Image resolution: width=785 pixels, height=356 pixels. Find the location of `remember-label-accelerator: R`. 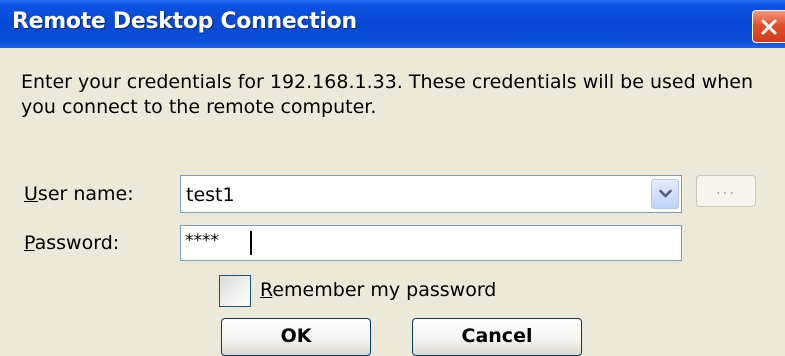

remember-label-accelerator: R is located at coordinates (266, 290).